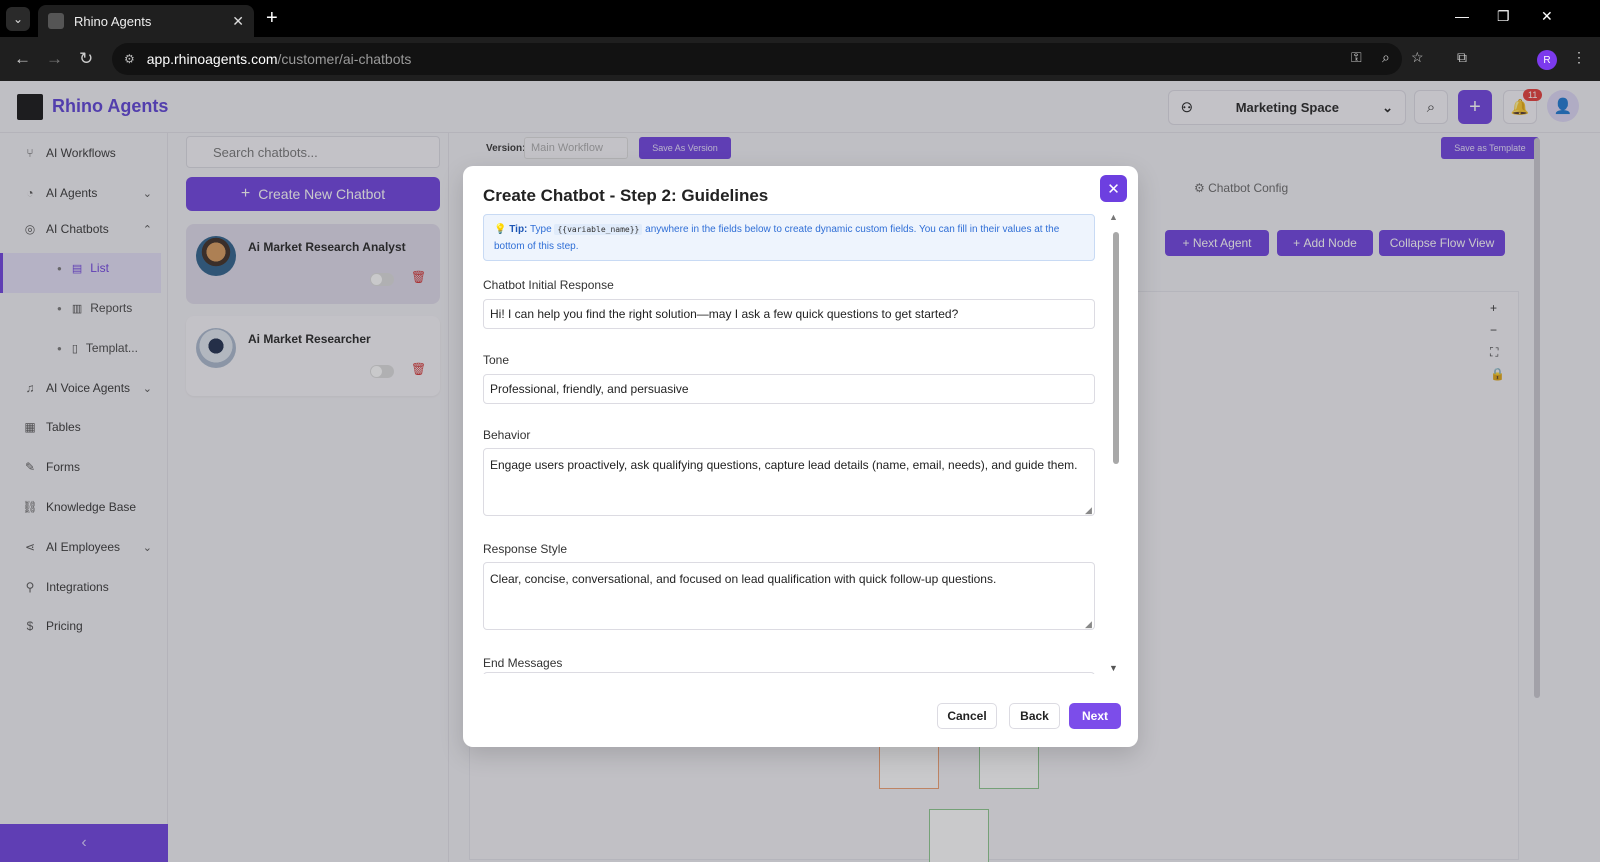 Image resolution: width=1600 pixels, height=862 pixels. What do you see at coordinates (523, 663) in the screenshot?
I see `end-messages-label: End Messages` at bounding box center [523, 663].